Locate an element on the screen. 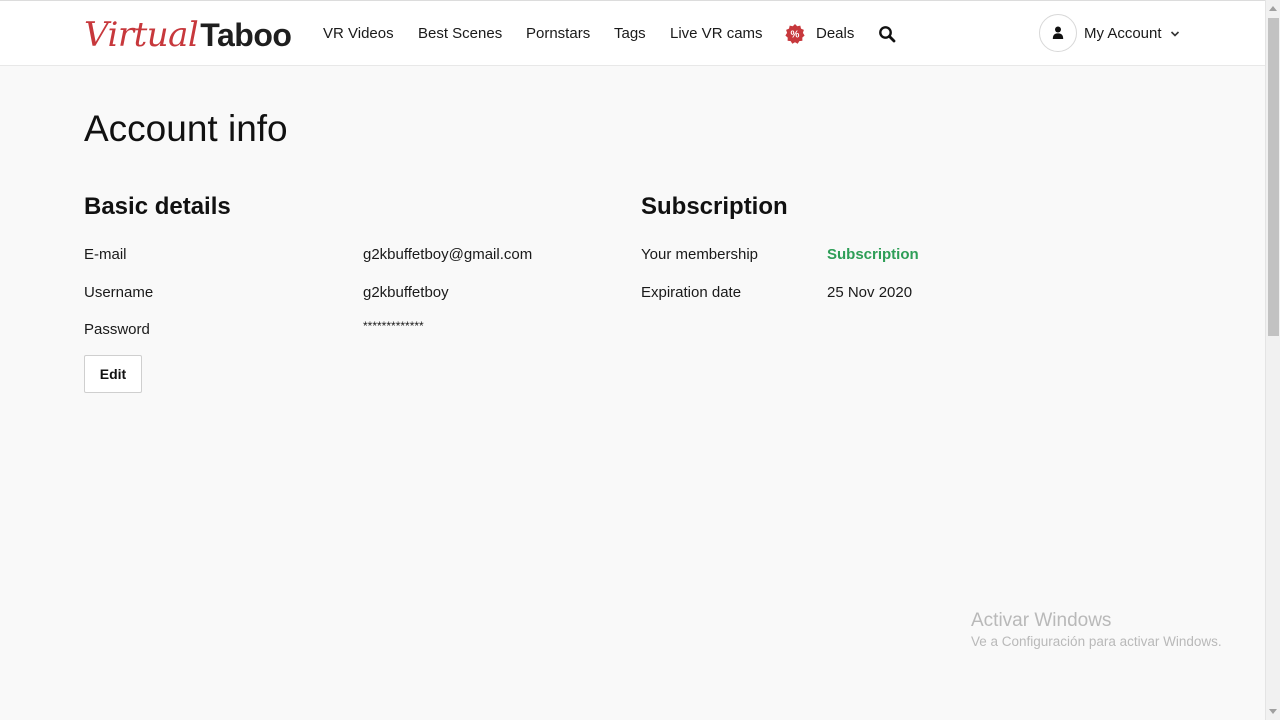 Image resolution: width=1280 pixels, height=720 pixels. nav-pornstars: Pornstars is located at coordinates (558, 33).